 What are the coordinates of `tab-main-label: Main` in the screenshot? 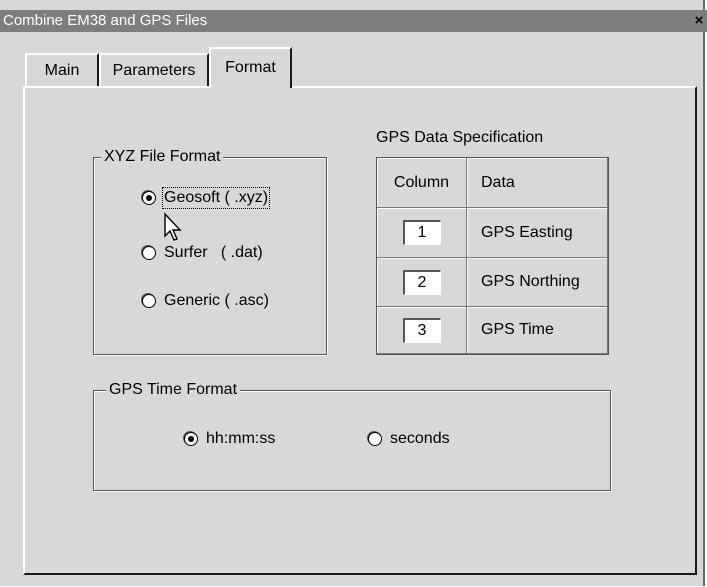 It's located at (62, 70).